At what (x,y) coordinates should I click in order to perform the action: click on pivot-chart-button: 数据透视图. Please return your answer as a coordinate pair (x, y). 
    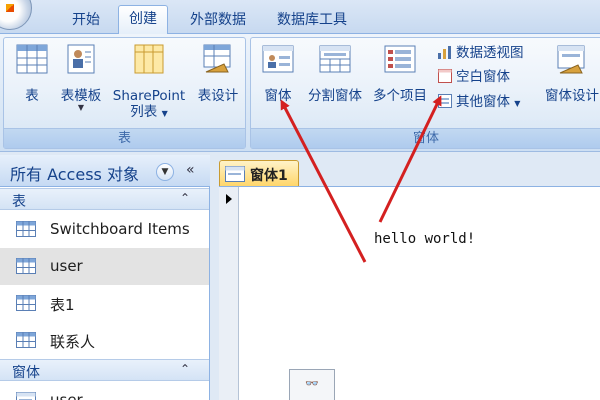
    Looking at the image, I should click on (480, 53).